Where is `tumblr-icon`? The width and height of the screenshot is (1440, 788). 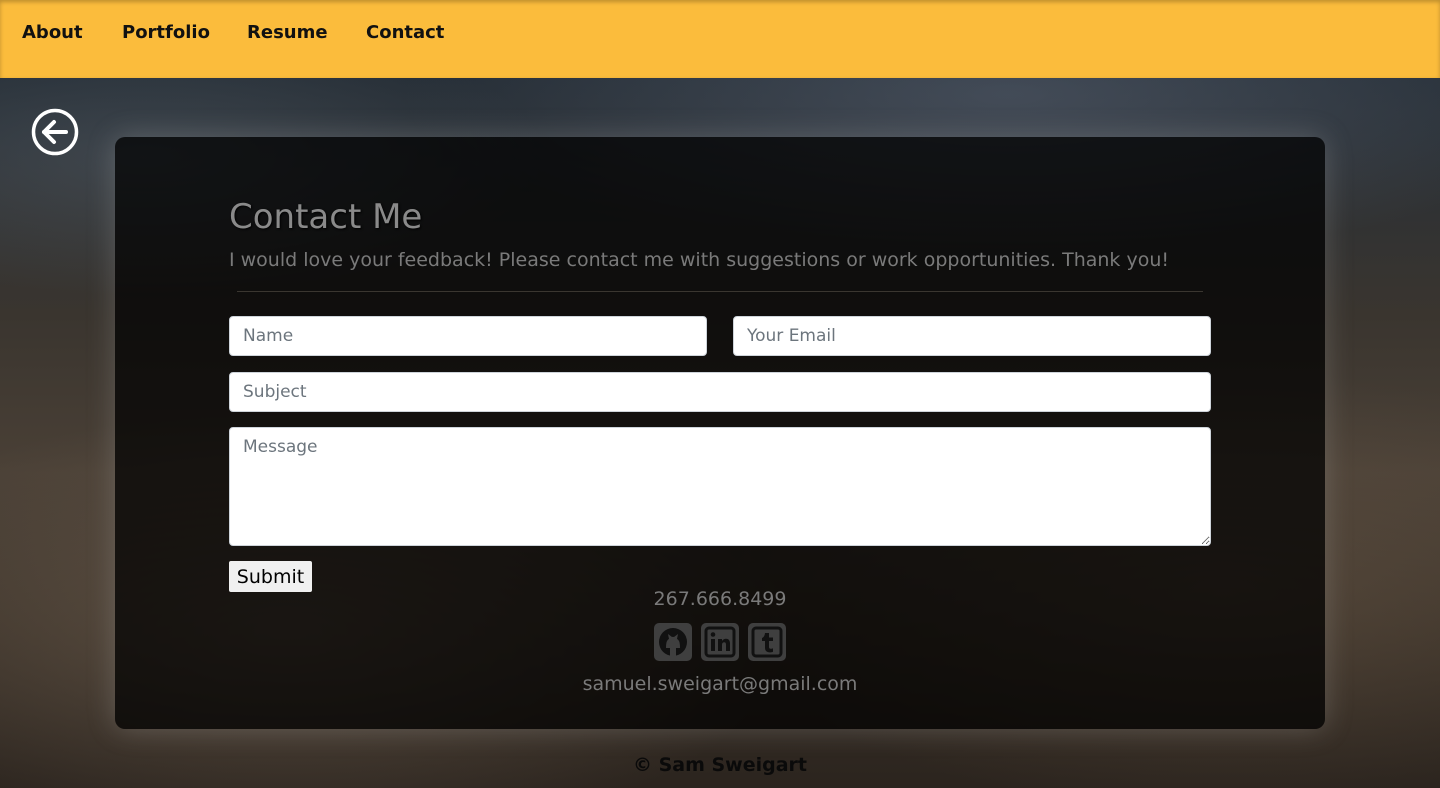 tumblr-icon is located at coordinates (767, 642).